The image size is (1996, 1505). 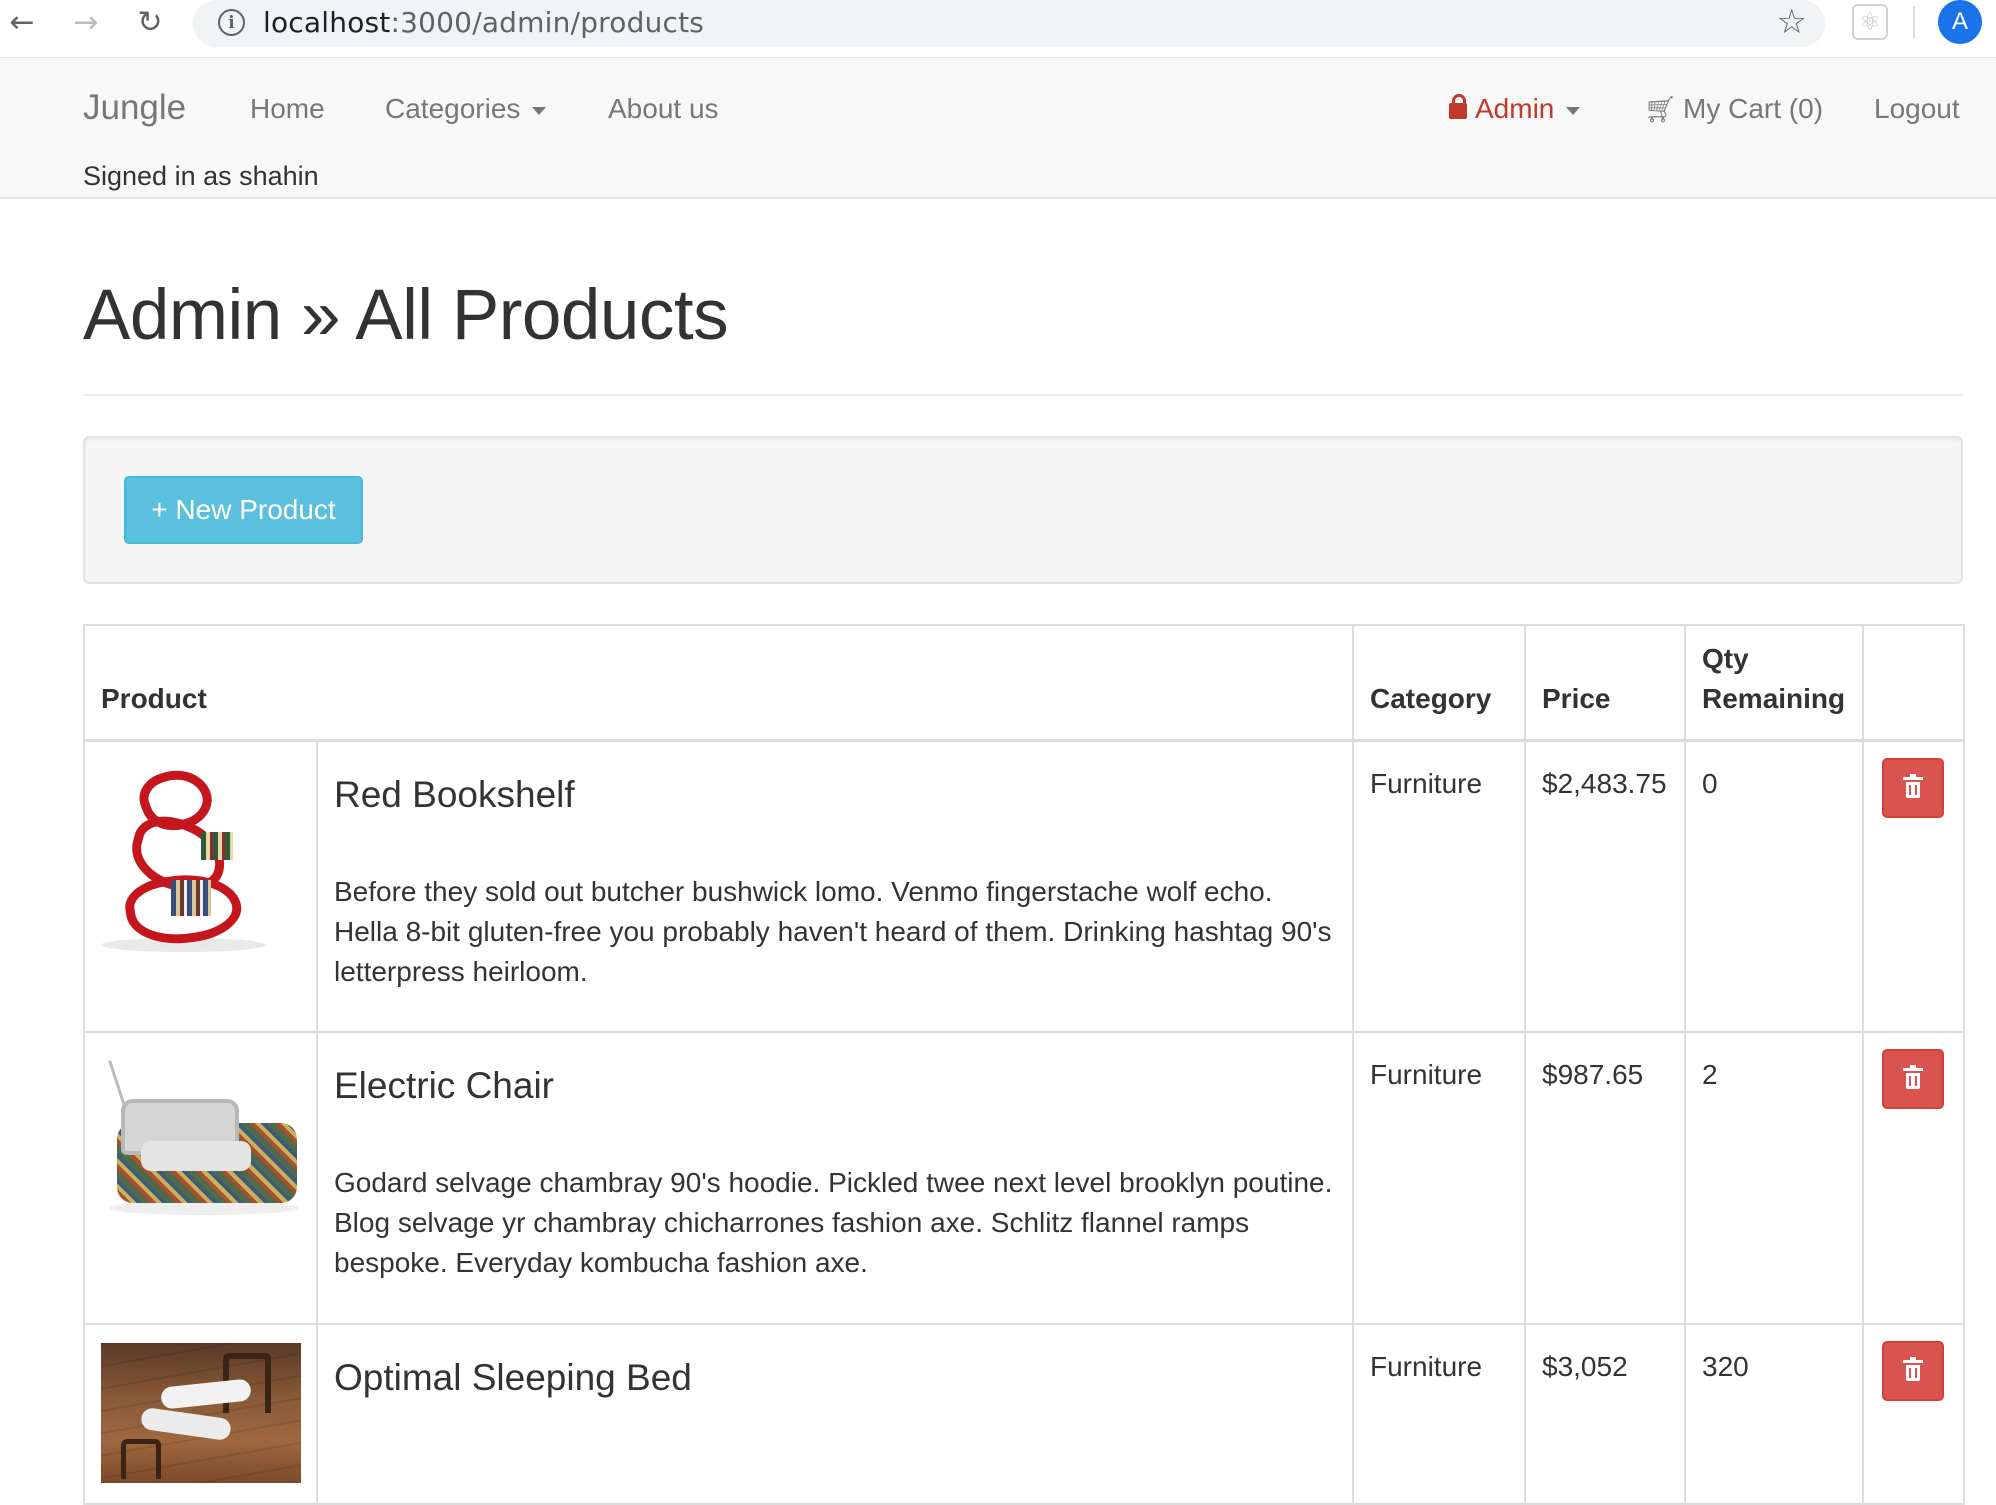 What do you see at coordinates (444, 1085) in the screenshot?
I see `product-name: Electric Chair` at bounding box center [444, 1085].